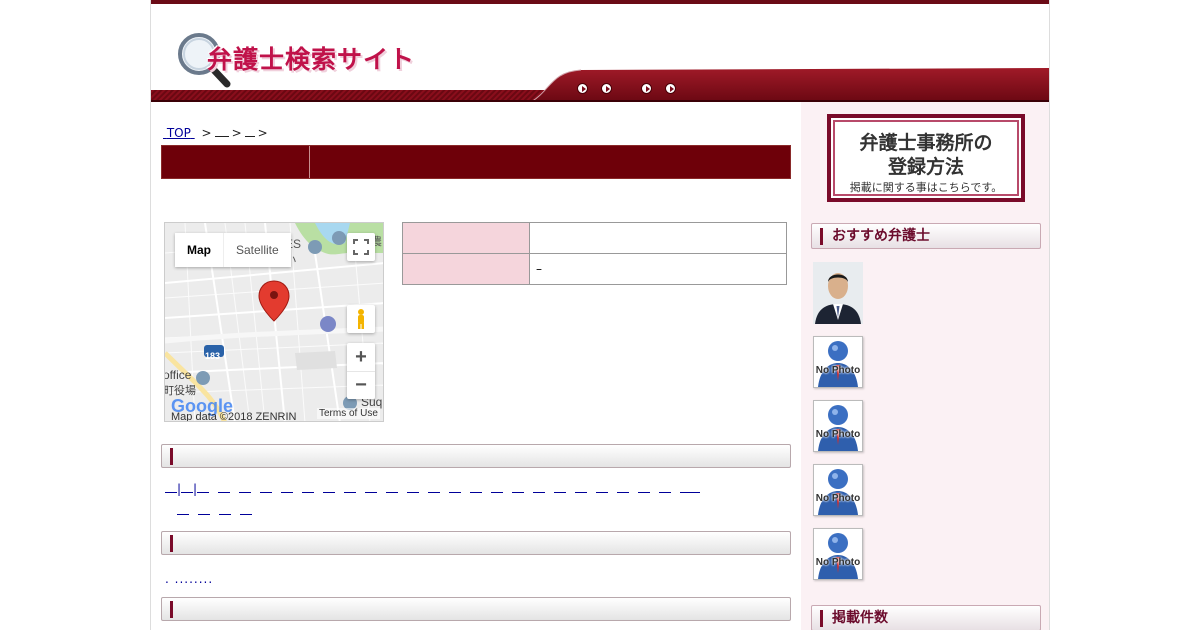  I want to click on banner-line3: 掲載に関する事はこちらです。, so click(926, 187).